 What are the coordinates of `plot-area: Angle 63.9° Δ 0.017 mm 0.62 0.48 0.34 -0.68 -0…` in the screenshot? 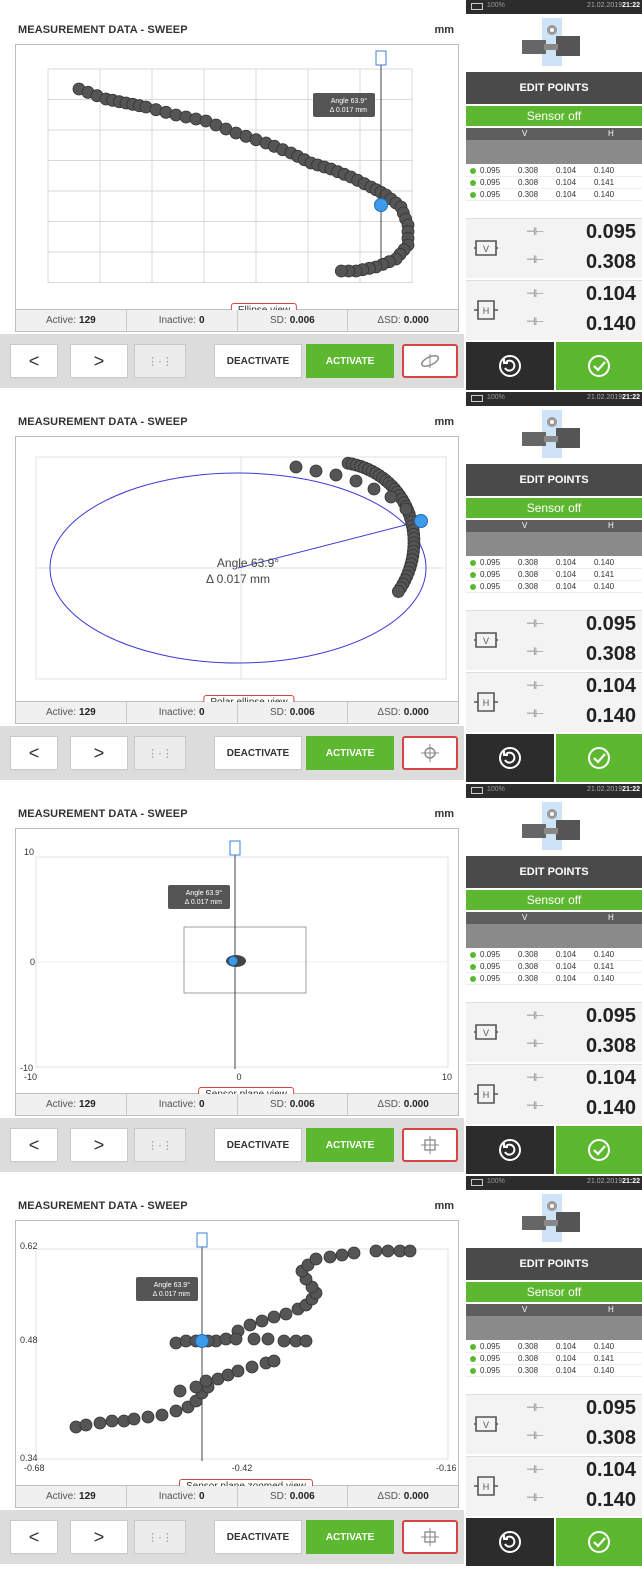 It's located at (237, 1358).